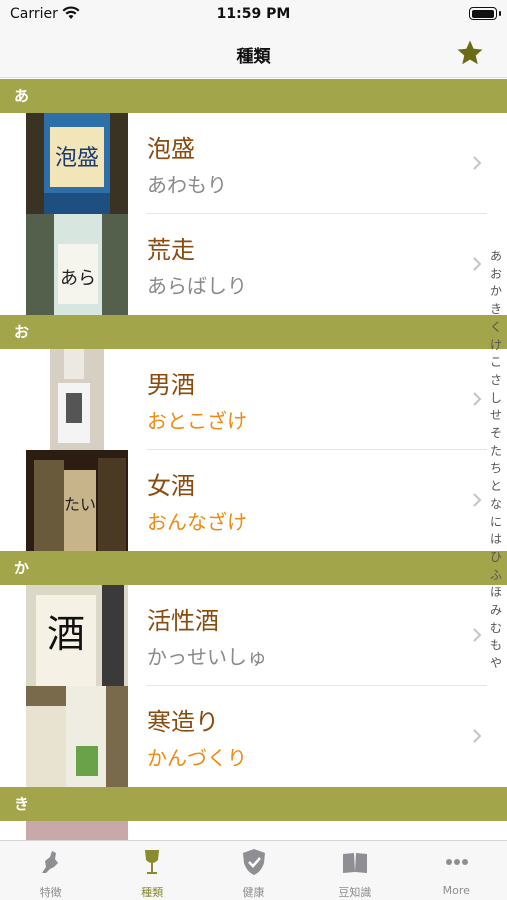 The width and height of the screenshot is (507, 900). I want to click on tab-shield-check: 健康, so click(253, 870).